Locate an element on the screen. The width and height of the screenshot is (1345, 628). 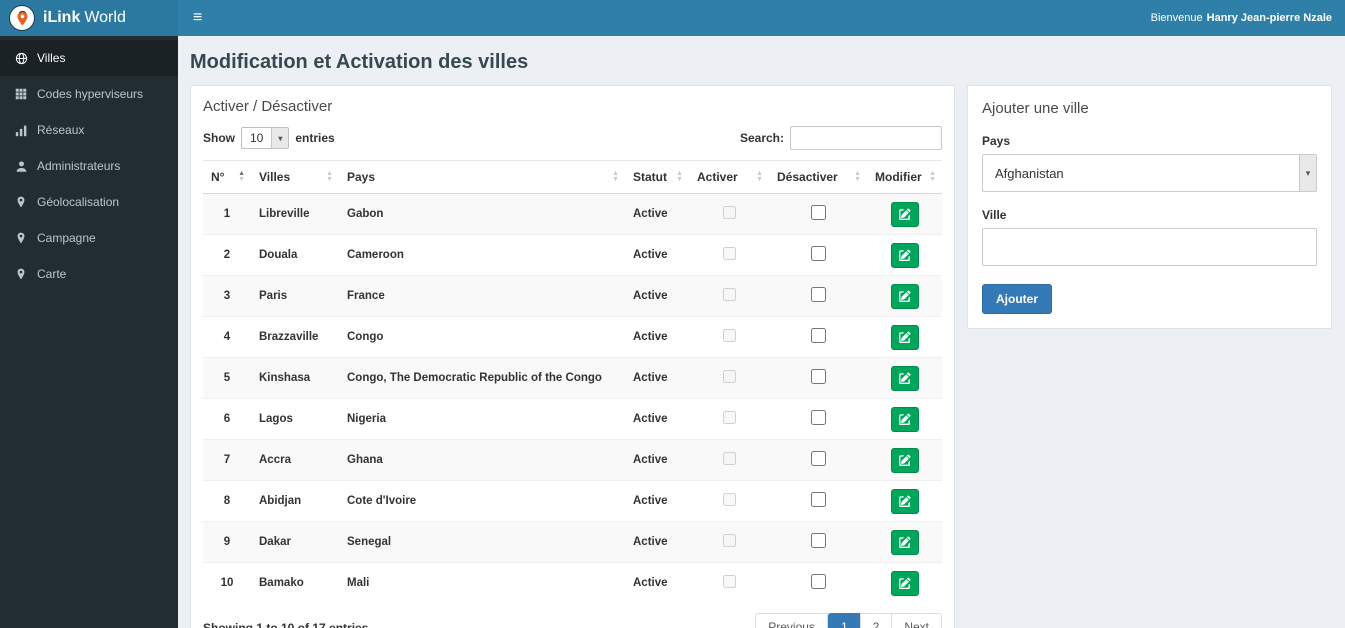
sidebar-item-administrateurs: Administrateurs is located at coordinates (89, 166).